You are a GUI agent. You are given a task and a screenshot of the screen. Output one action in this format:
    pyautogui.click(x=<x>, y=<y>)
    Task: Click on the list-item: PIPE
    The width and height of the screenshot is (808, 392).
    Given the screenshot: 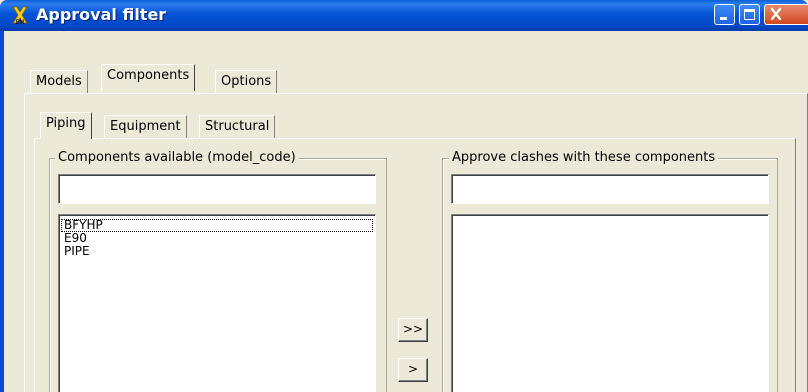 What is the action you would take?
    pyautogui.click(x=217, y=251)
    